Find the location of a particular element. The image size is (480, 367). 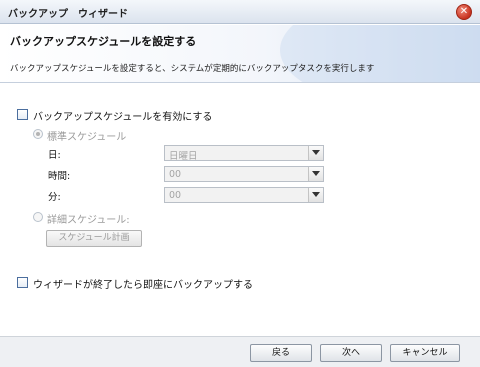

page-title: バックアップスケジュールを設定する is located at coordinates (103, 41).